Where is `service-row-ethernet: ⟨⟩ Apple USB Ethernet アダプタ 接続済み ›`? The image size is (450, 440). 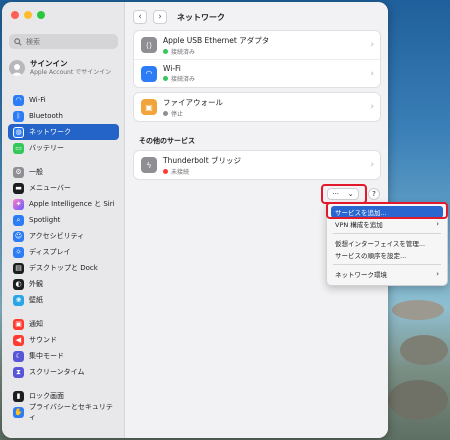 service-row-ethernet: ⟨⟩ Apple USB Ethernet アダプタ 接続済み › is located at coordinates (257, 45).